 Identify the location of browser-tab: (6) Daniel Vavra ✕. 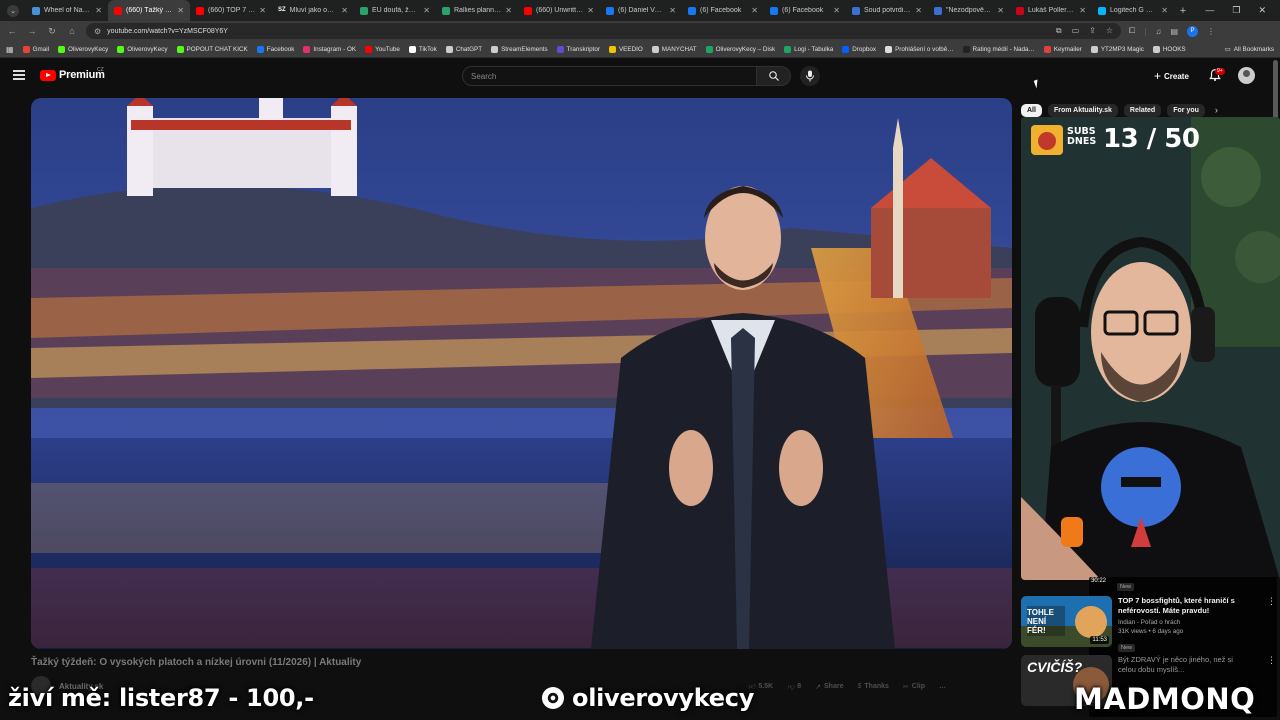
(641, 10).